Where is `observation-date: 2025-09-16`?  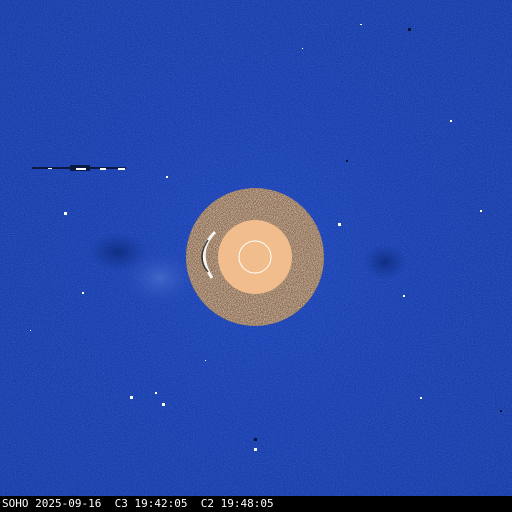
observation-date: 2025-09-16 is located at coordinates (68, 503).